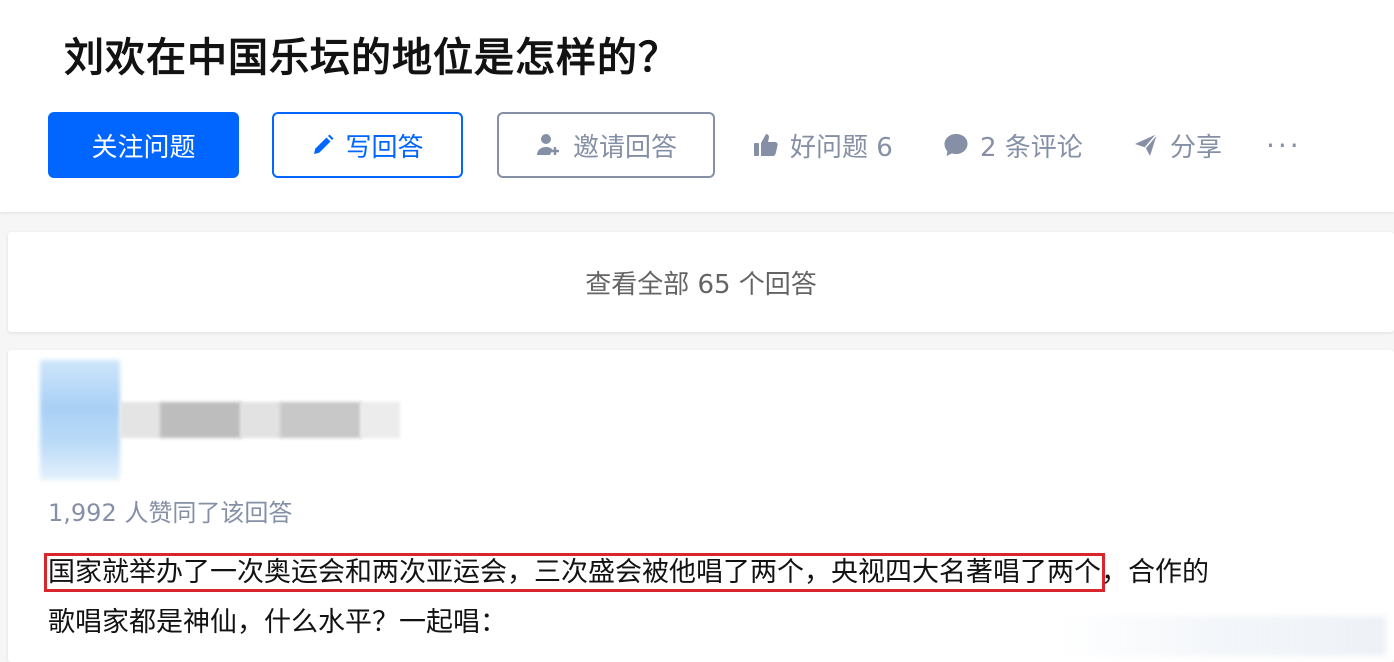 This screenshot has height=662, width=1394. What do you see at coordinates (624, 147) in the screenshot?
I see `invite-answer-label: 邀请回答` at bounding box center [624, 147].